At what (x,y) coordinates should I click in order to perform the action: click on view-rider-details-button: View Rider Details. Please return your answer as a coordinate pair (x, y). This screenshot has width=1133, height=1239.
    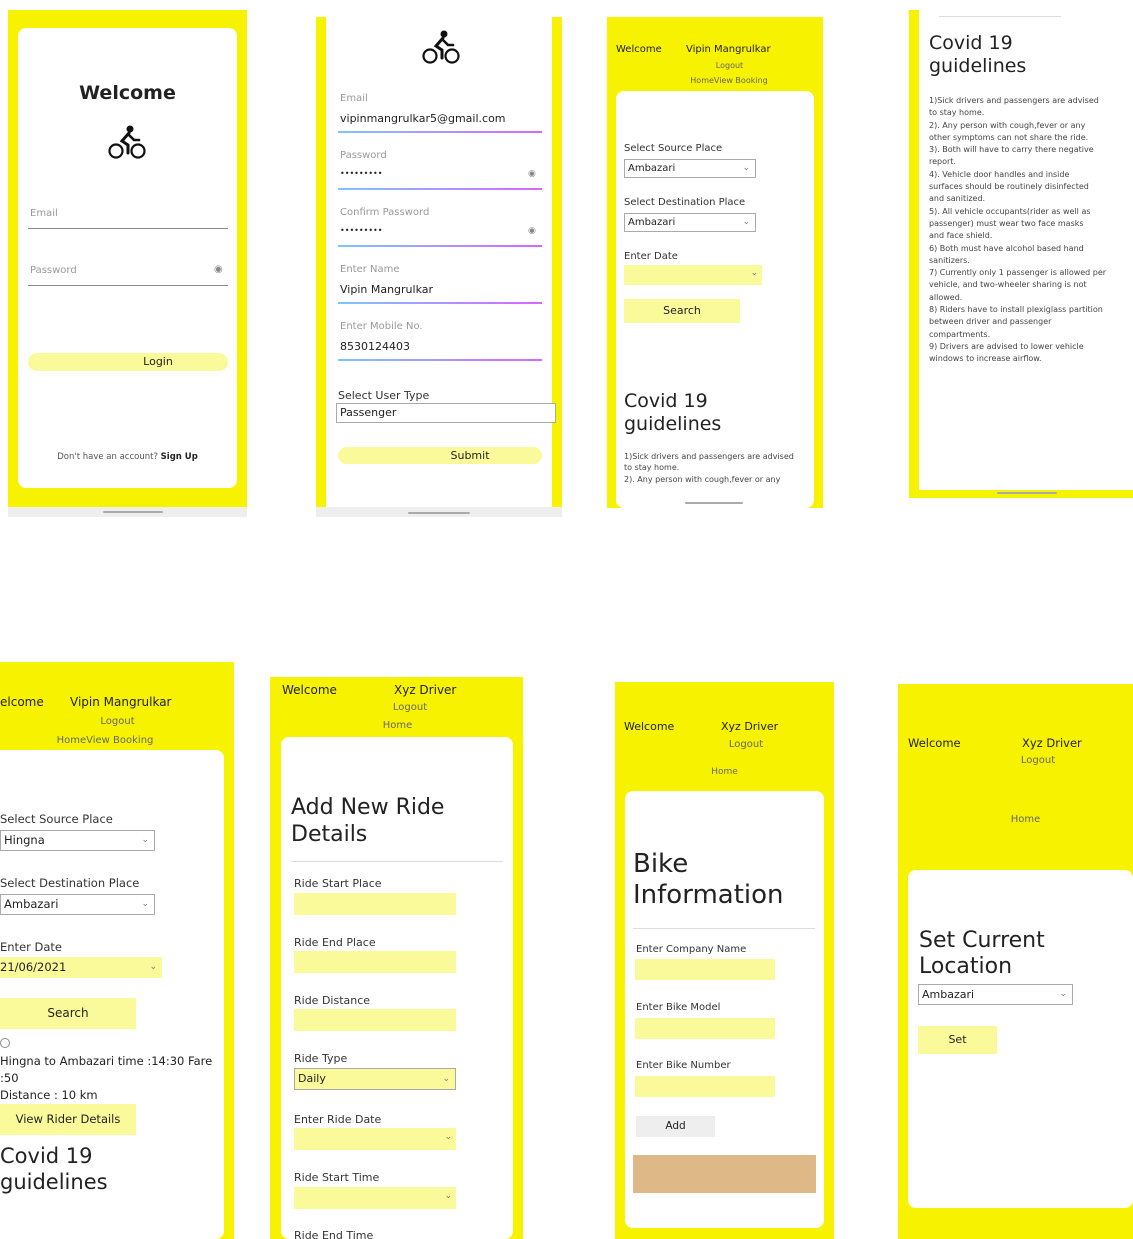
    Looking at the image, I should click on (68, 1119).